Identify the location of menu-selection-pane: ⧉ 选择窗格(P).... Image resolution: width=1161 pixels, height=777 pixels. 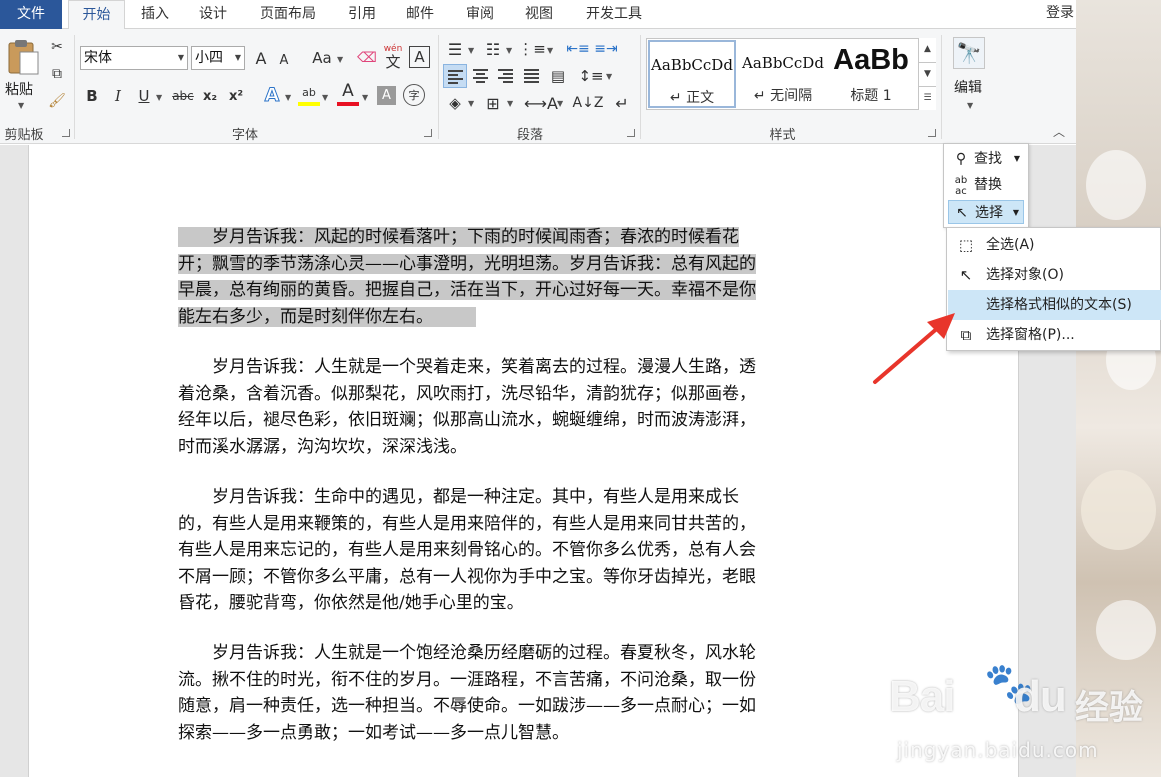
(1054, 335).